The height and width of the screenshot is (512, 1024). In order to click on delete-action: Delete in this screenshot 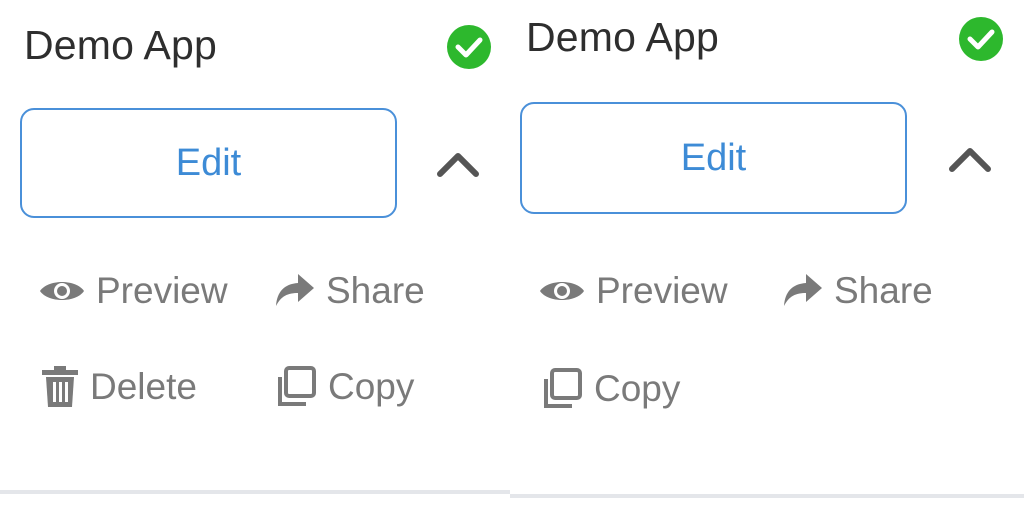, I will do `click(118, 387)`.